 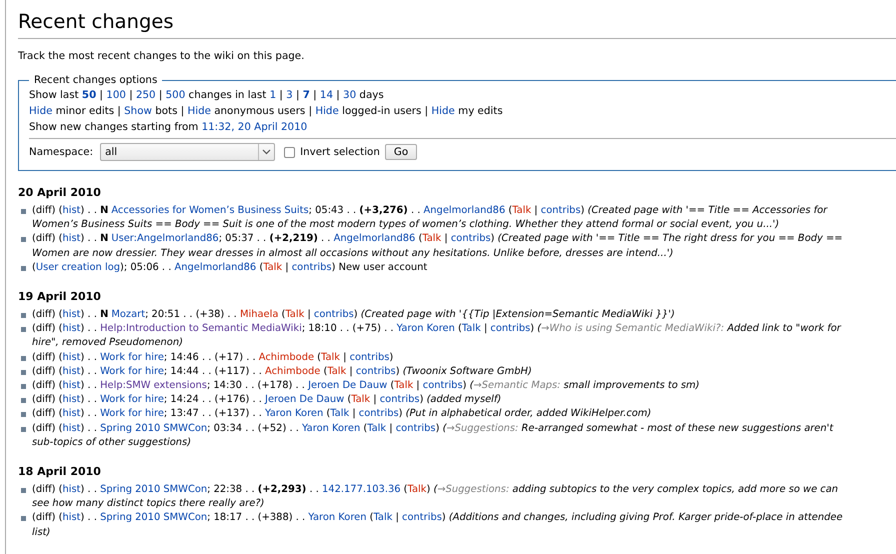 I want to click on wiki-link: Mozart, so click(x=128, y=314).